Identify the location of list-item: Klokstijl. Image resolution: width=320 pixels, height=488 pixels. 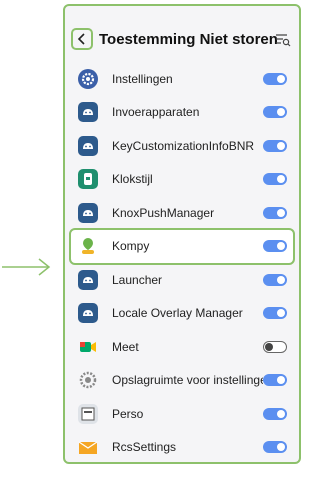
(182, 180).